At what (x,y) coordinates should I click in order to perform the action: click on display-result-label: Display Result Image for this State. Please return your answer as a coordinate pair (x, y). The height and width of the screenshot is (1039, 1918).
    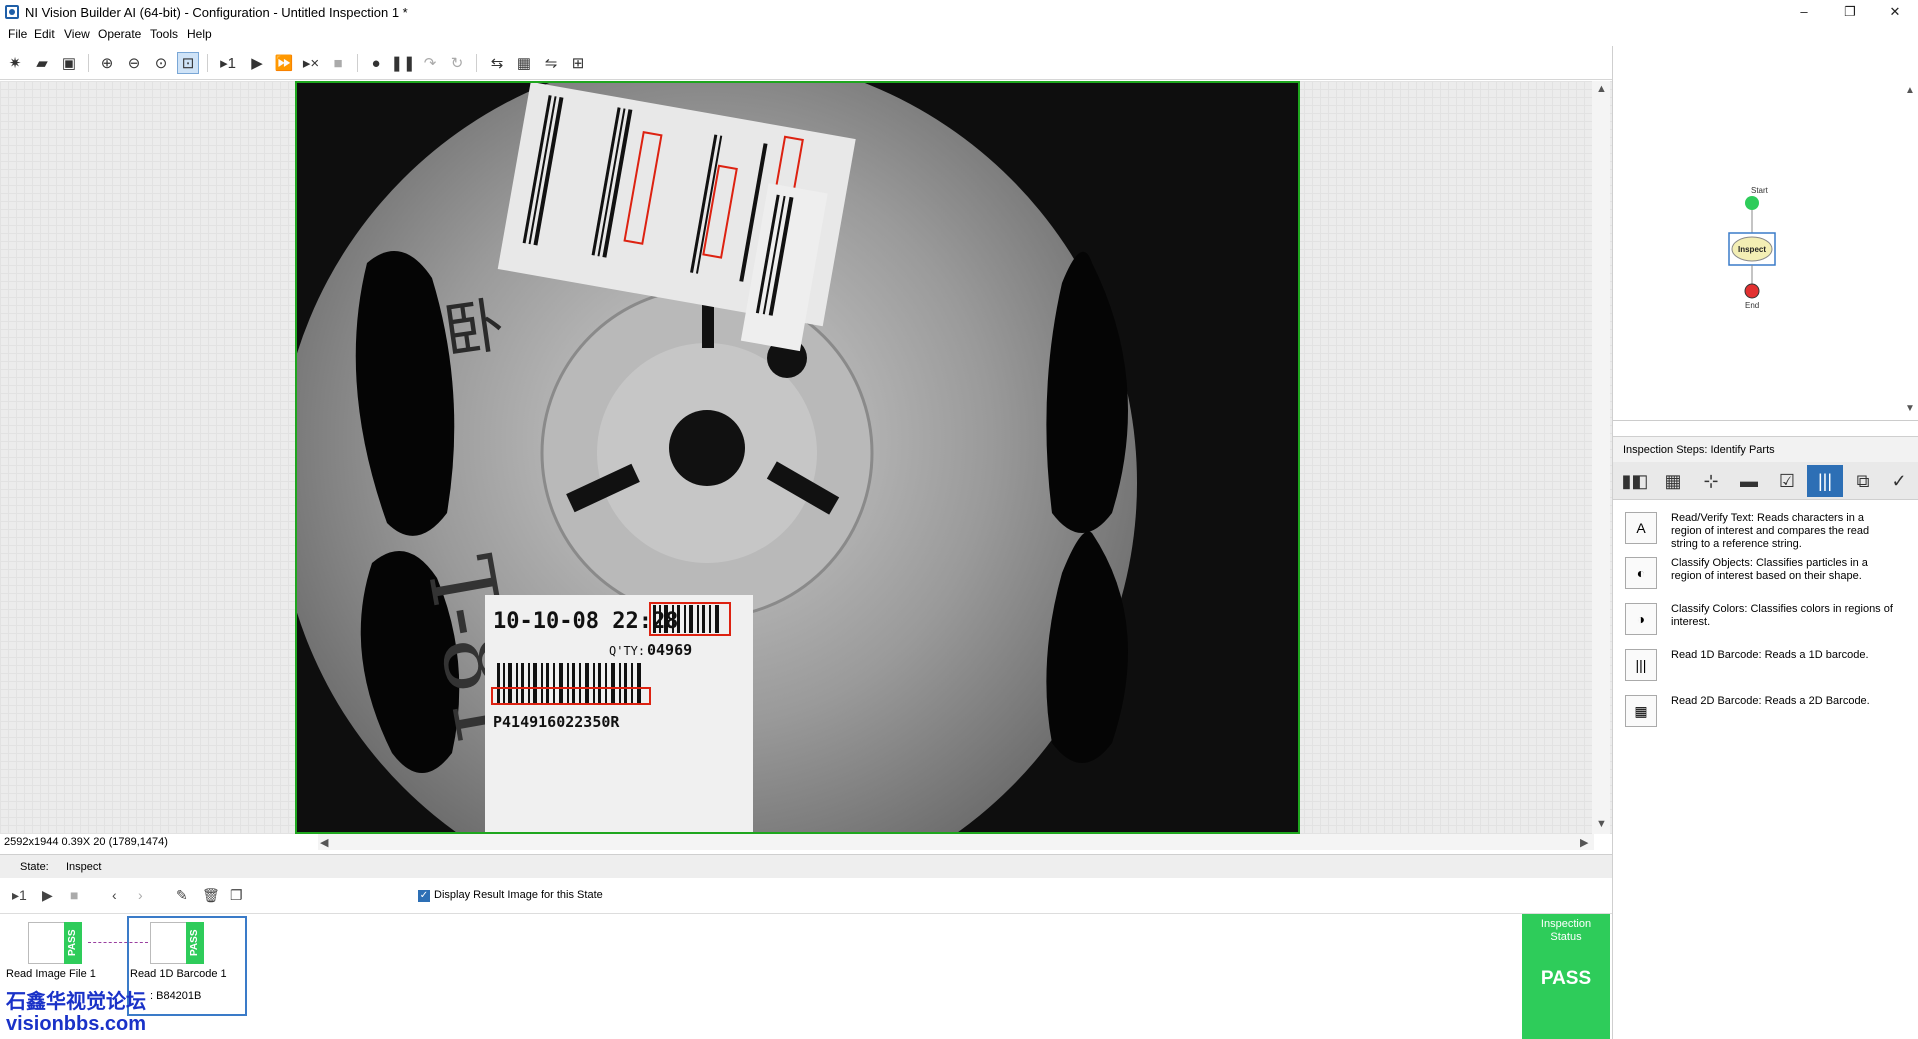
    Looking at the image, I should click on (518, 895).